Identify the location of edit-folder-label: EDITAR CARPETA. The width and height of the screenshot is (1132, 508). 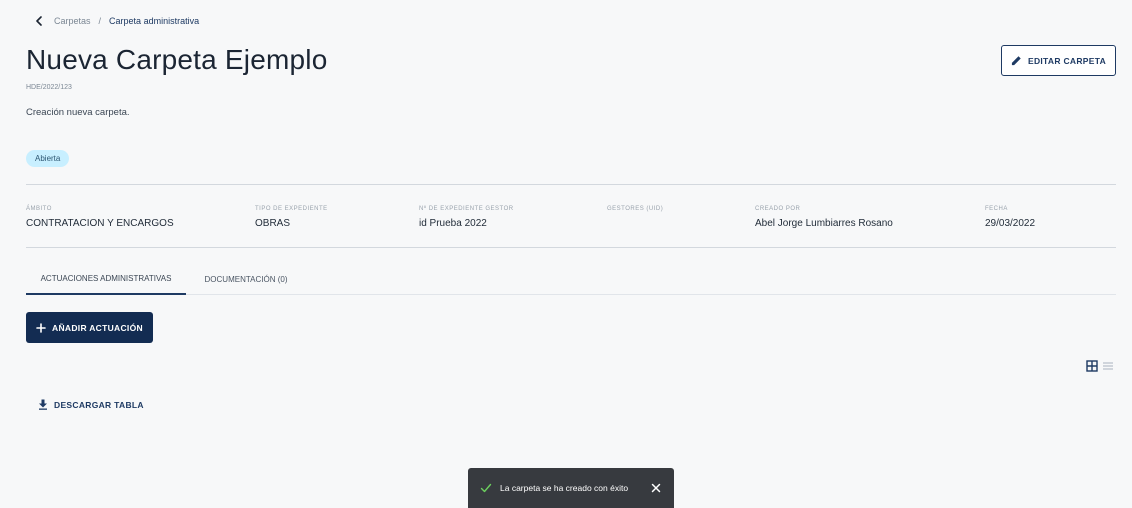
(1067, 60).